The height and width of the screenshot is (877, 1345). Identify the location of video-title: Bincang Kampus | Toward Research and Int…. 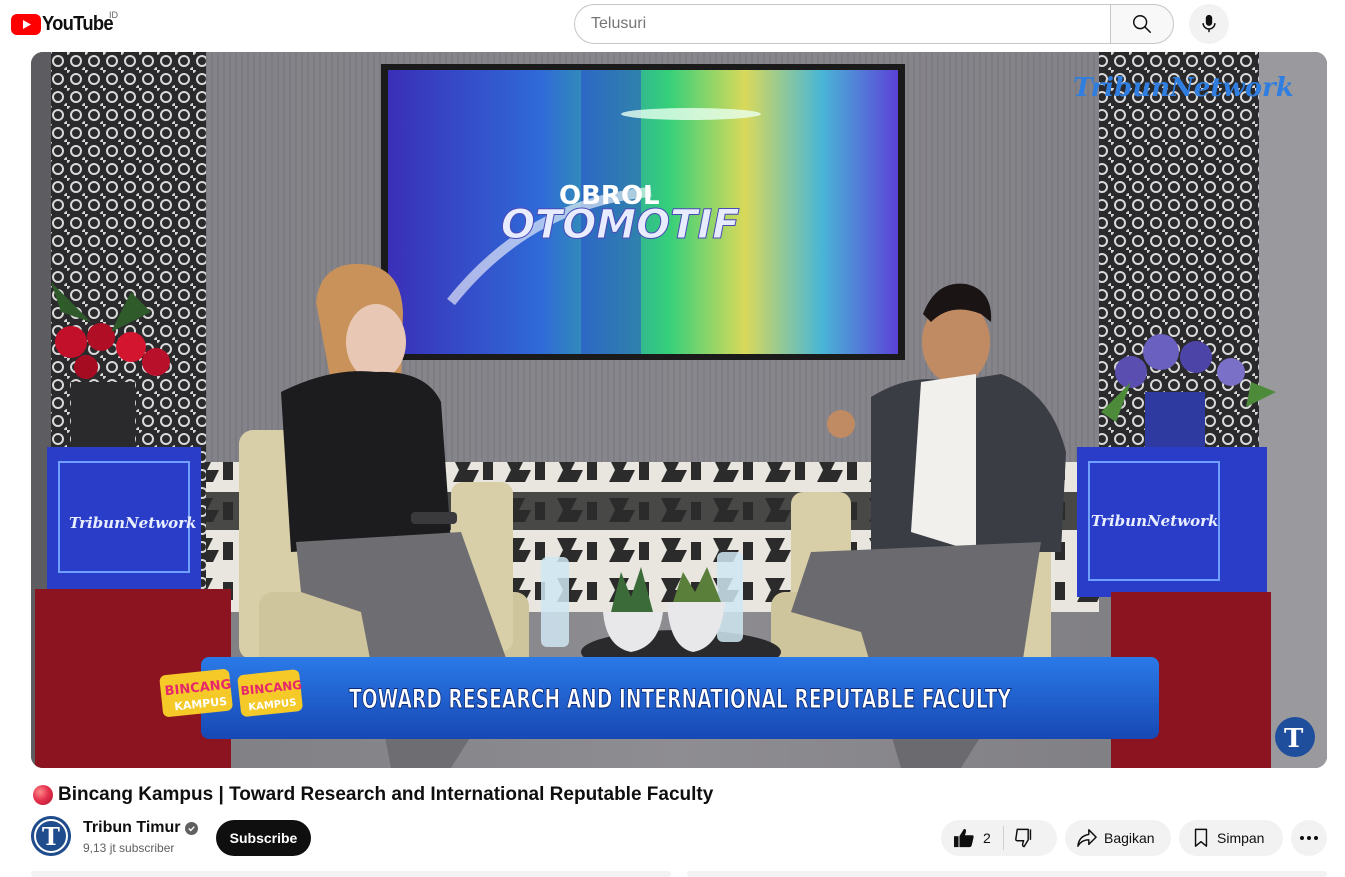
(373, 795).